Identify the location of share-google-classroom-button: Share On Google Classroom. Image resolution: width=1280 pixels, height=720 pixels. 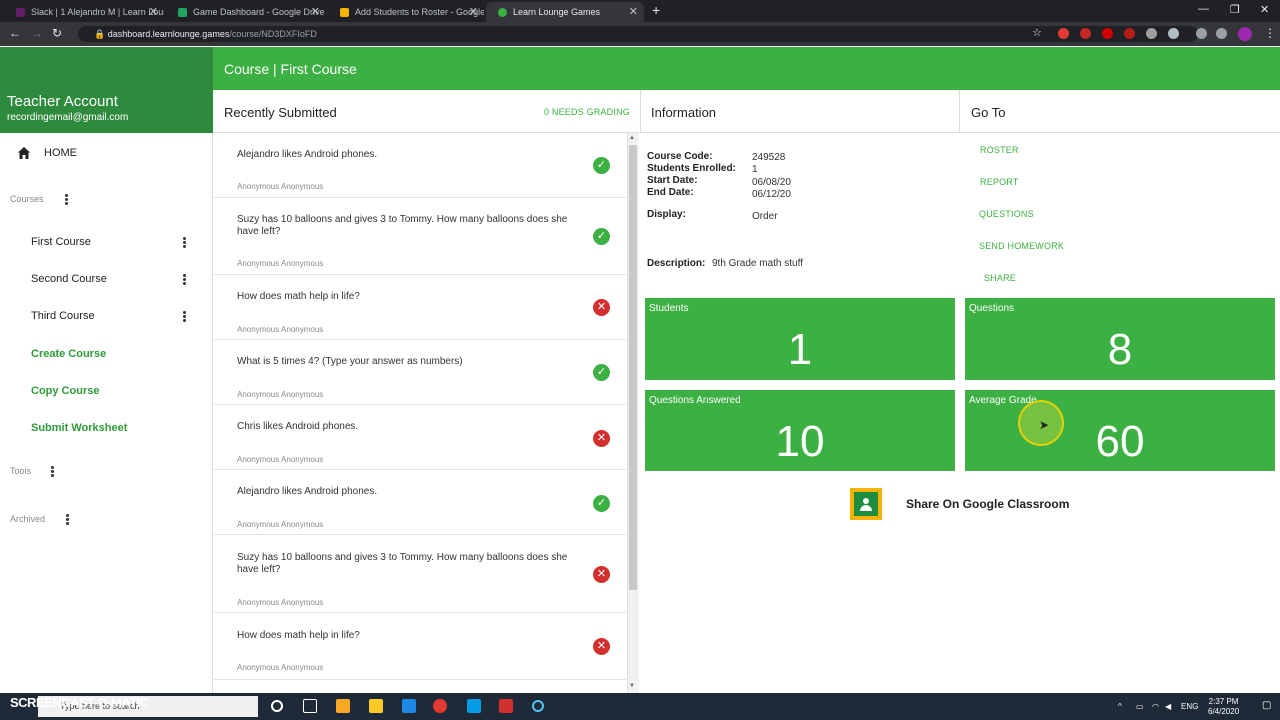
(987, 504).